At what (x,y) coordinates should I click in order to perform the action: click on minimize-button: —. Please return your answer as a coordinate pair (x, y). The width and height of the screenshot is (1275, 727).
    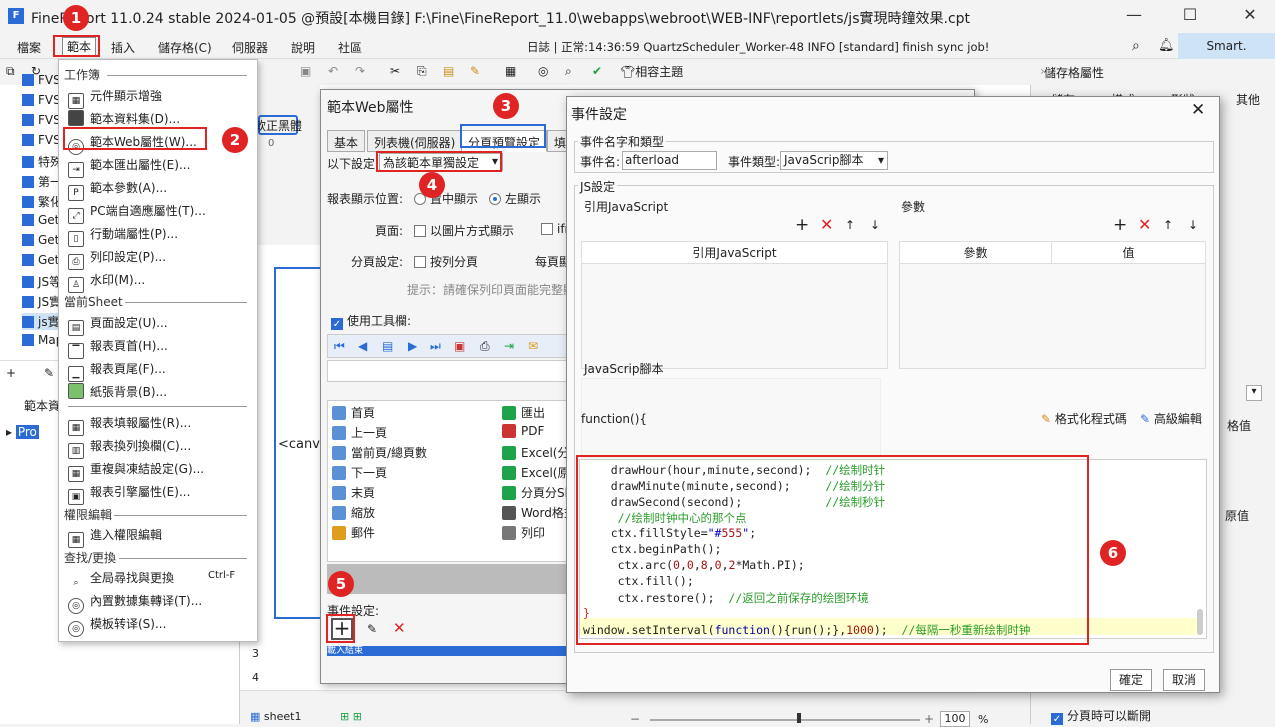
    Looking at the image, I should click on (1134, 16).